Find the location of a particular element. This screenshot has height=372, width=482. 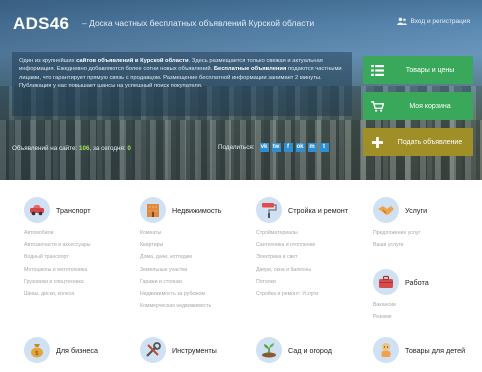

share-bar: Поделиться: vk tw f ok m t is located at coordinates (273, 147).